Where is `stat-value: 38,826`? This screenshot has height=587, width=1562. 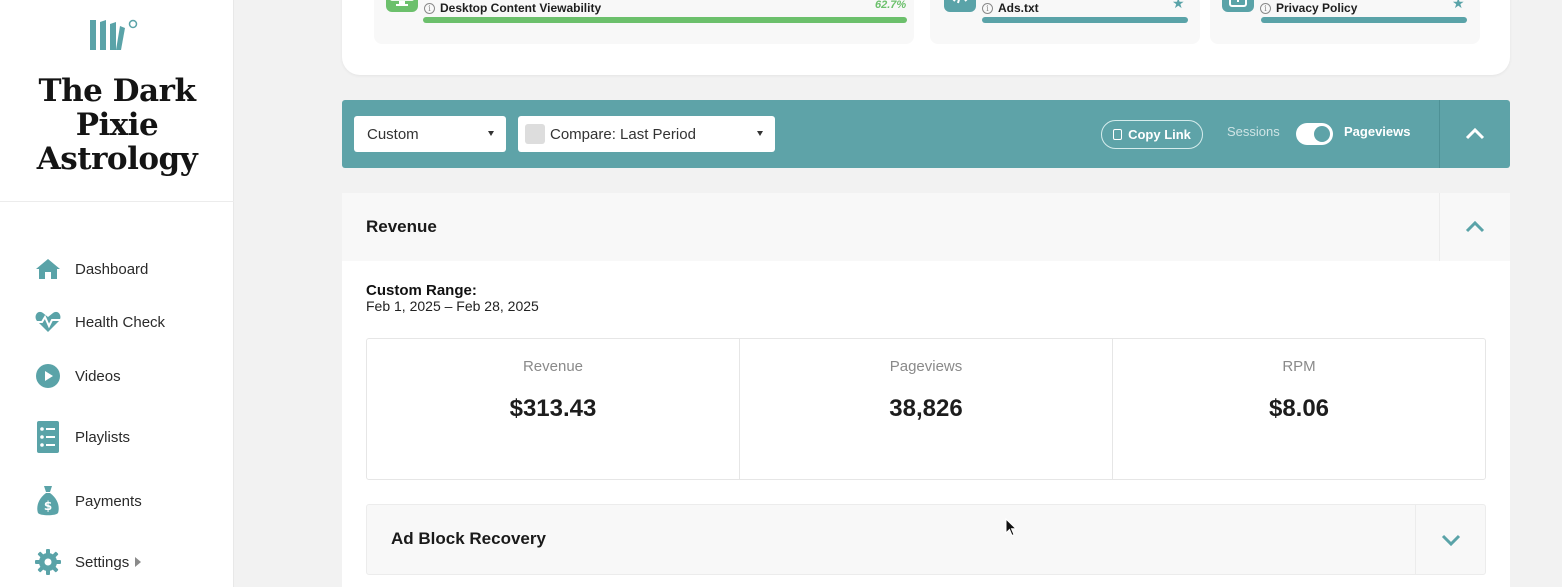
stat-value: 38,826 is located at coordinates (926, 408).